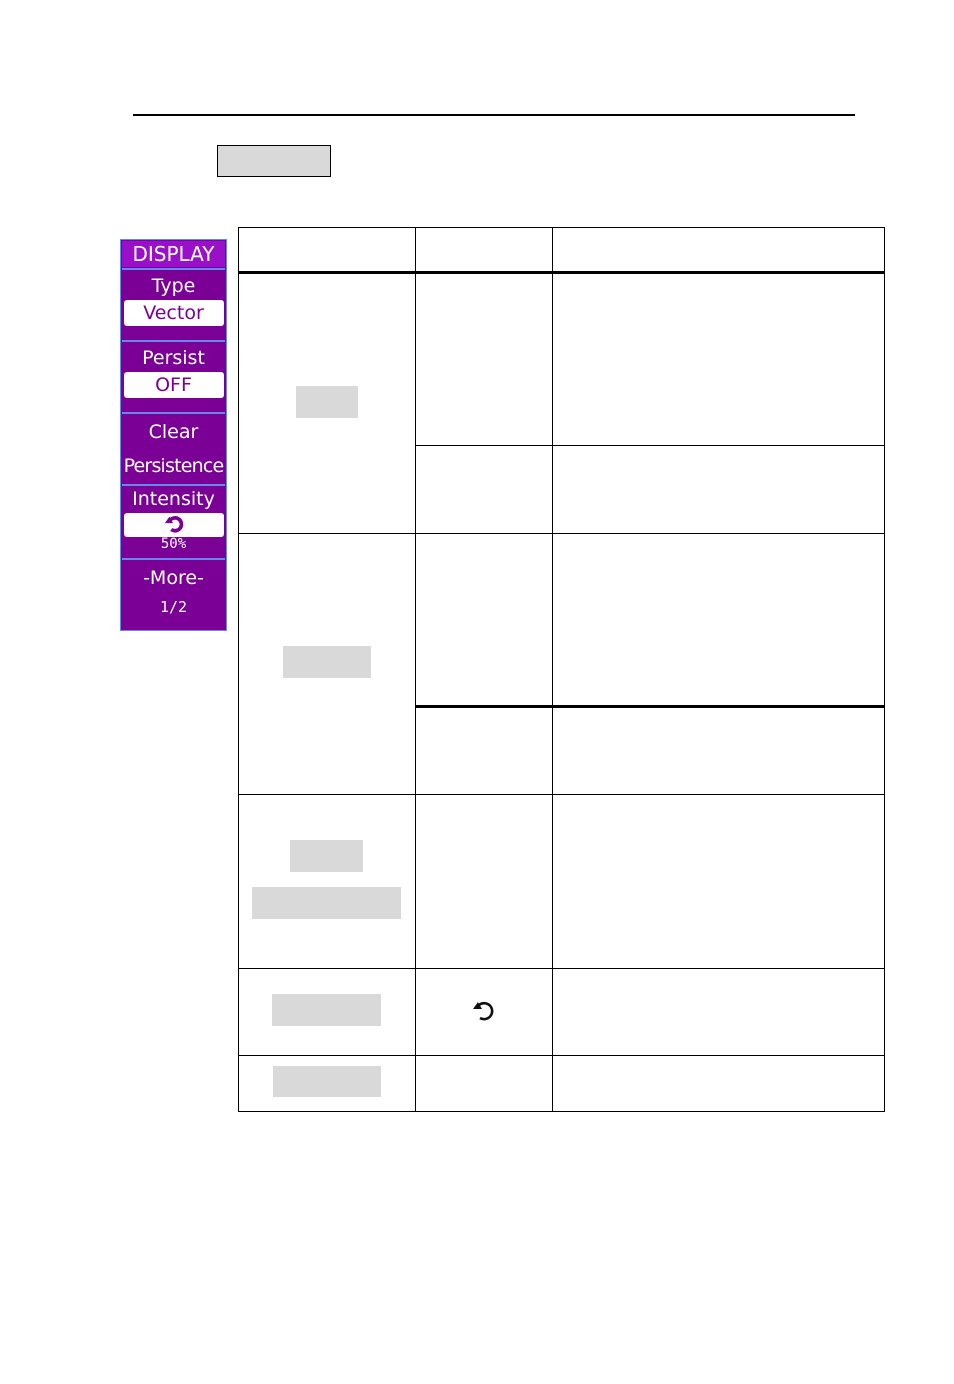 The height and width of the screenshot is (1384, 954). I want to click on menu-page-indicator: 1/2, so click(173, 607).